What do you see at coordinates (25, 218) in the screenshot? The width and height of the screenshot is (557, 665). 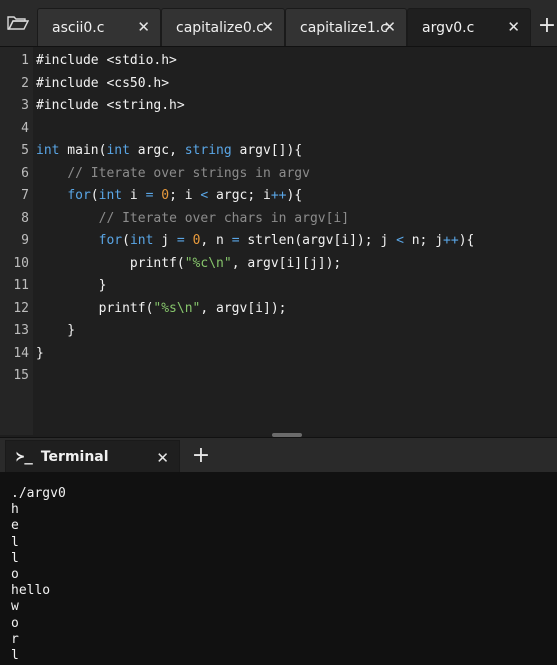 I see `line-number: 8` at bounding box center [25, 218].